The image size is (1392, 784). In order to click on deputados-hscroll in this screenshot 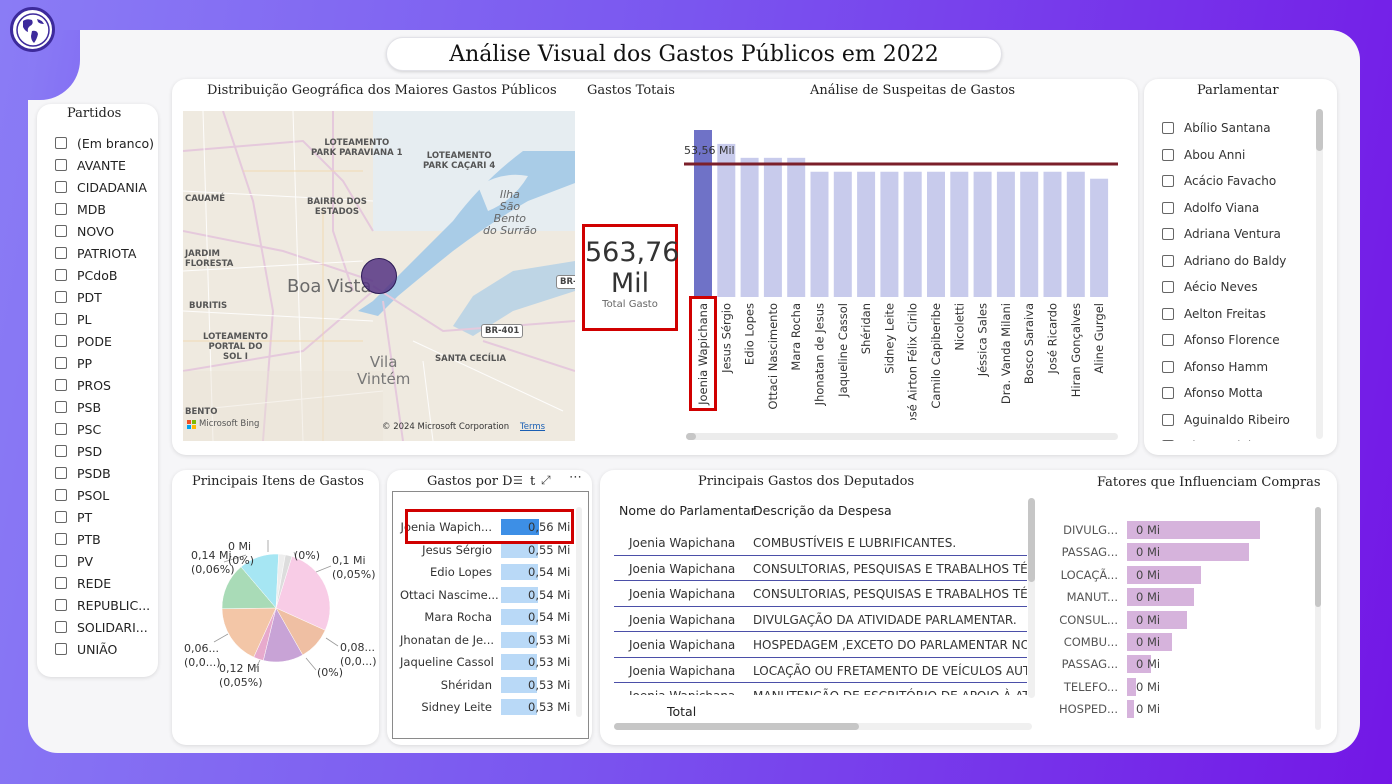, I will do `click(823, 726)`.